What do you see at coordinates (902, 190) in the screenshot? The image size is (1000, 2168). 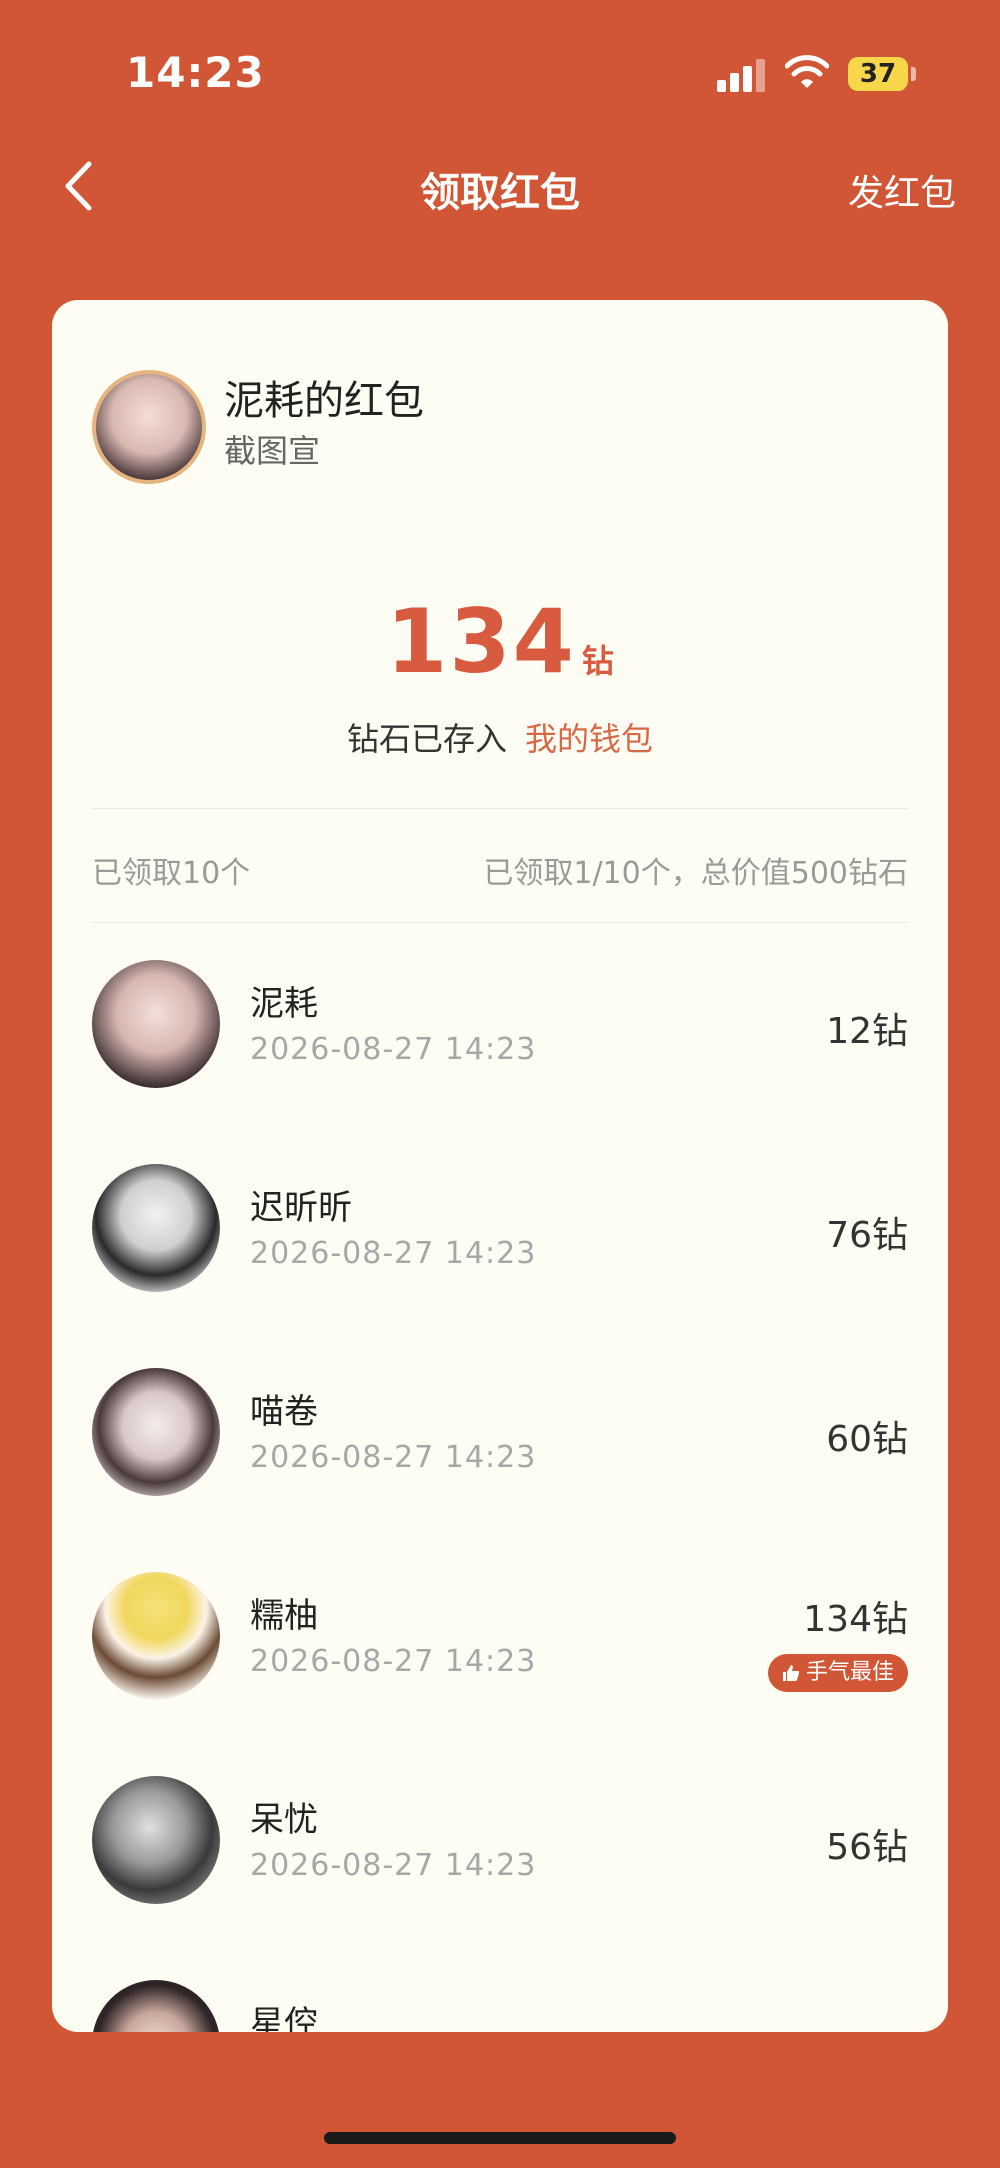 I see `send-red-packet-button: 发红包` at bounding box center [902, 190].